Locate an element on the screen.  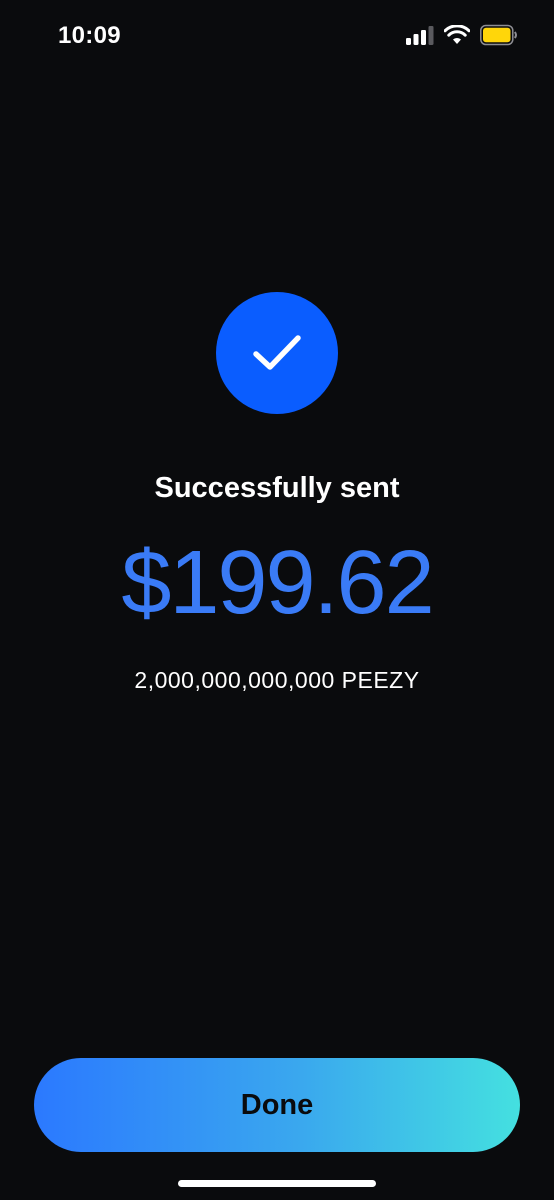
status-icons is located at coordinates (462, 35).